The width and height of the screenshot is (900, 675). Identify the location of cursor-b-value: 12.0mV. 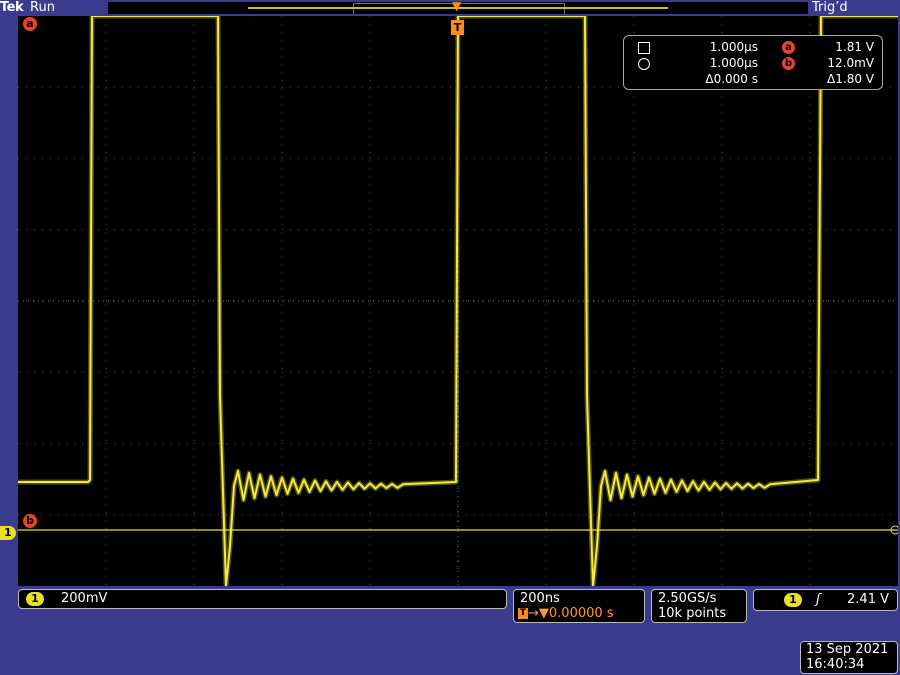
(850, 63).